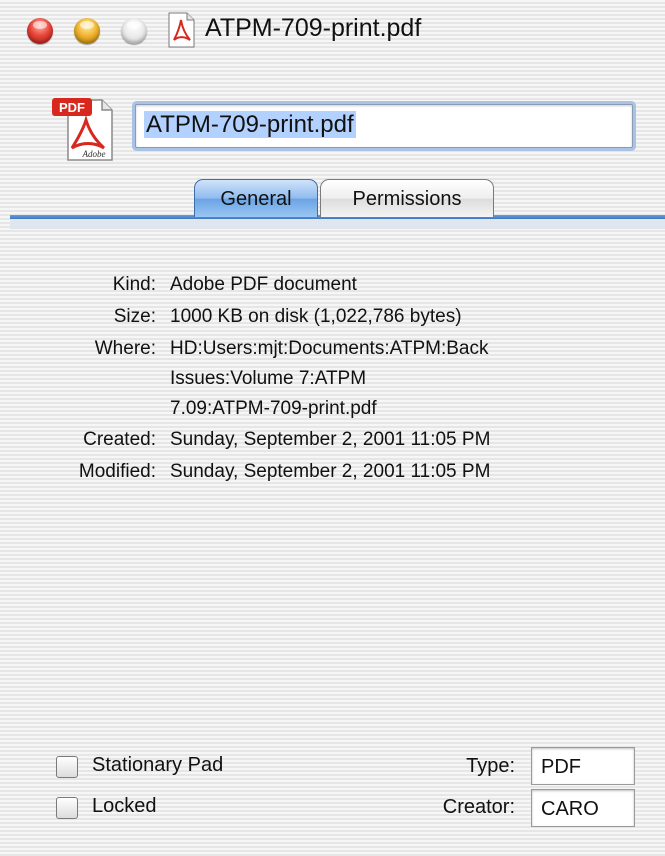 The image size is (665, 856). I want to click on tab-permissions: Permissions, so click(407, 198).